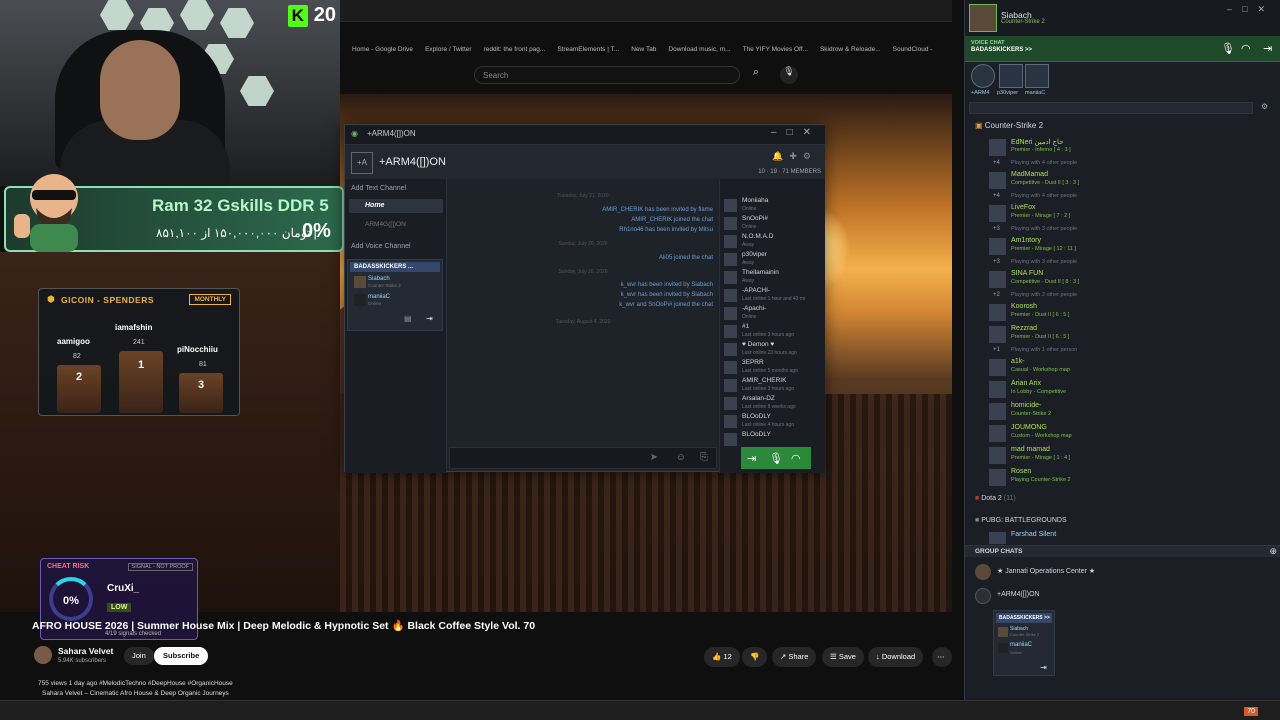 The width and height of the screenshot is (1280, 720). What do you see at coordinates (1134, 538) in the screenshot?
I see `friend-row: Farshad Silent` at bounding box center [1134, 538].